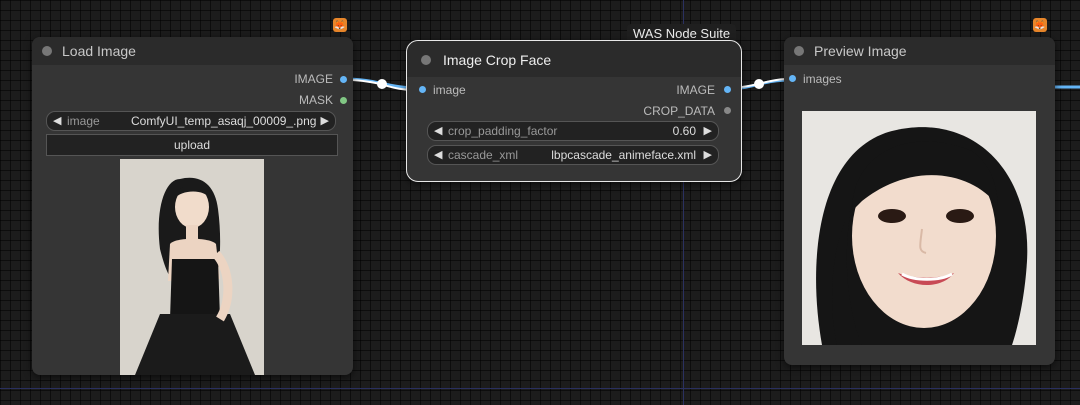  What do you see at coordinates (574, 59) in the screenshot?
I see `node-title-bar: Image Crop Face` at bounding box center [574, 59].